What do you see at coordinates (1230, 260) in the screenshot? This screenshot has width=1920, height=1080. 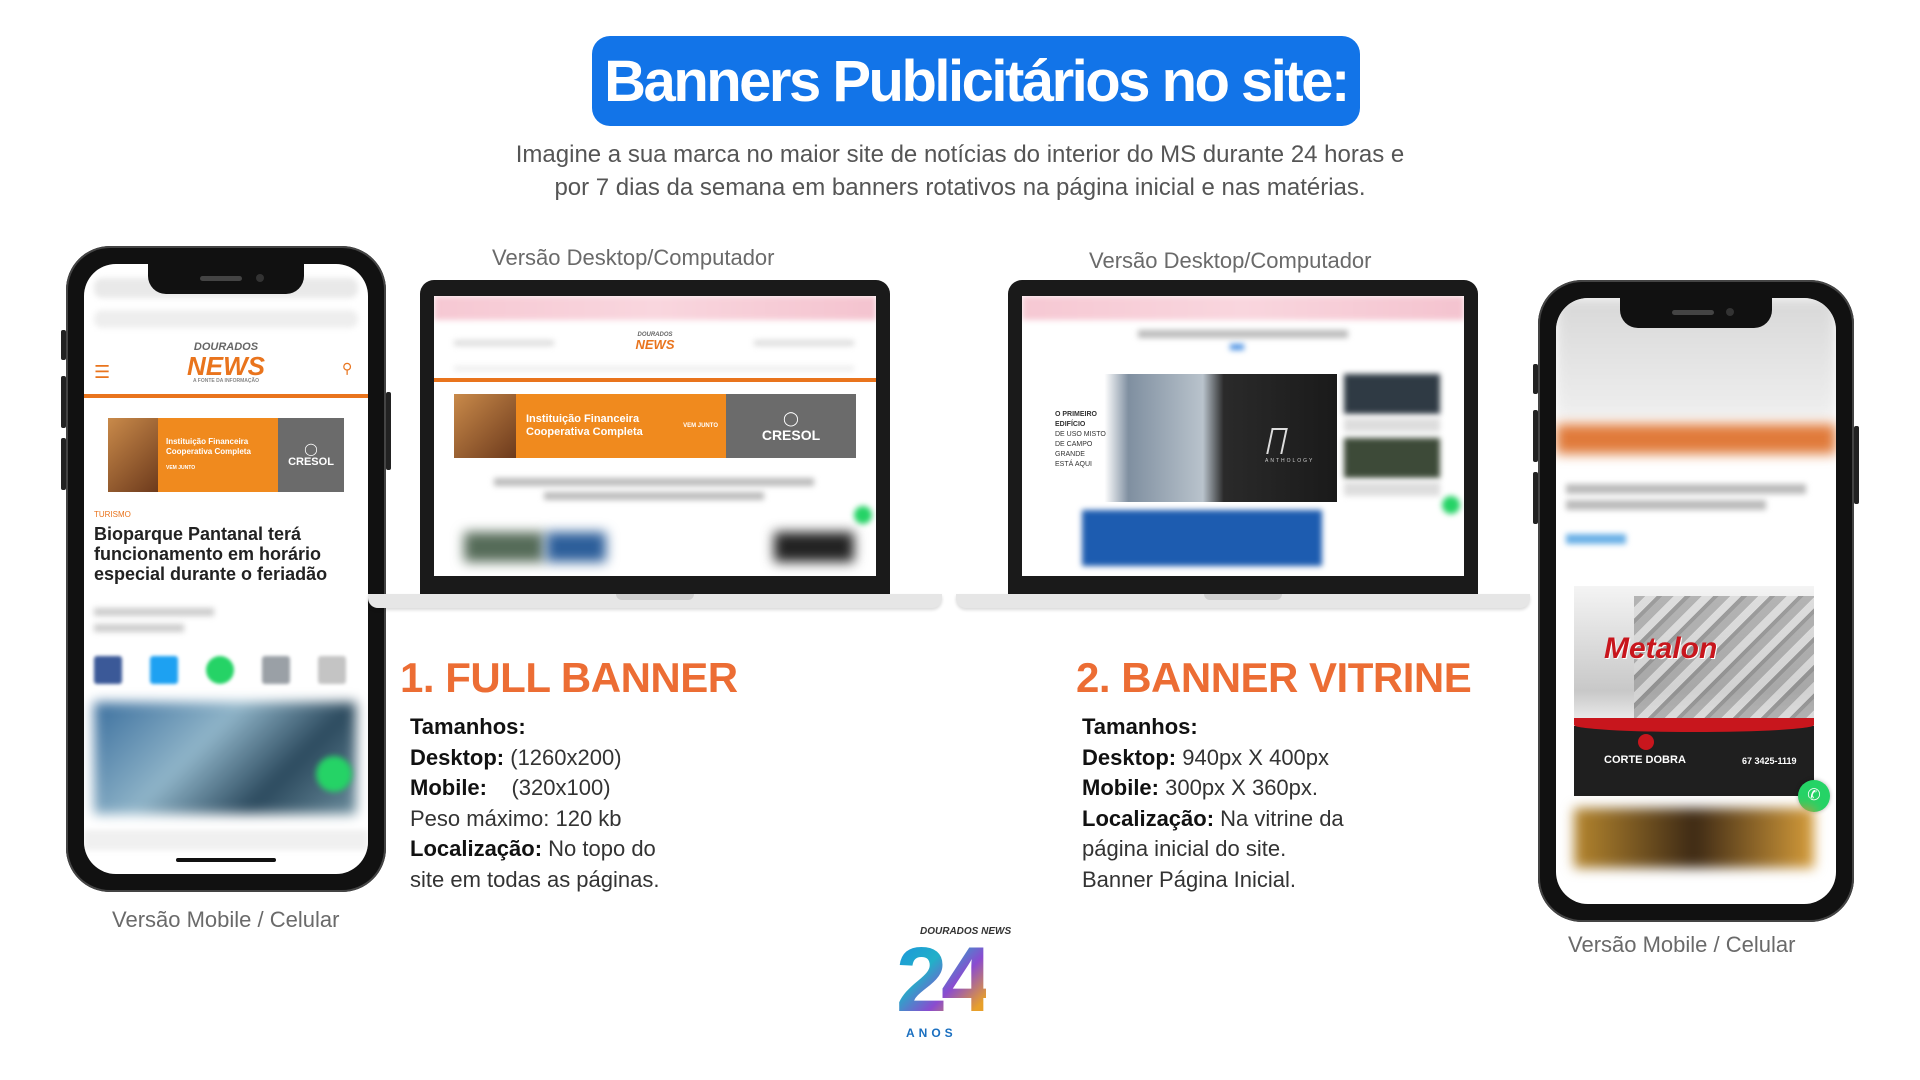 I see `desktop-caption-right: Versão Desktop/Computador` at bounding box center [1230, 260].